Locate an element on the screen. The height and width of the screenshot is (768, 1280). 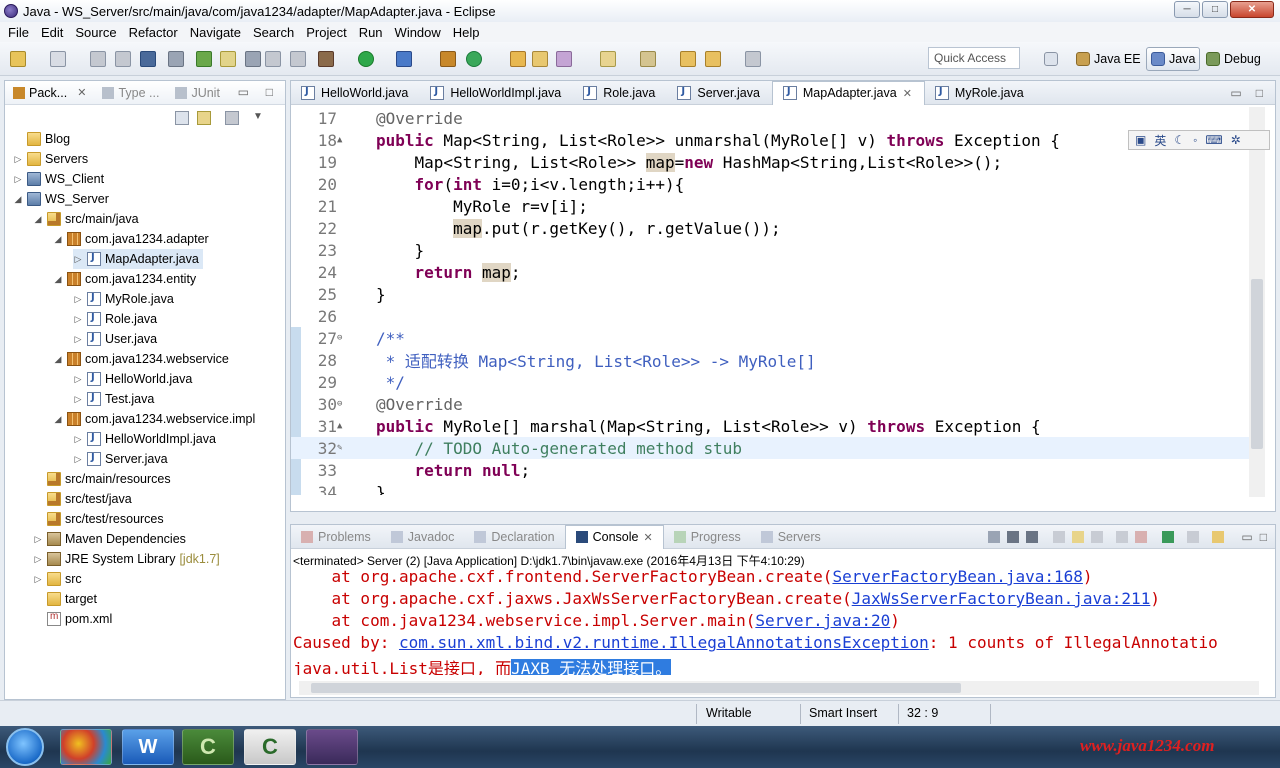
menu-help: Help is located at coordinates (466, 32).